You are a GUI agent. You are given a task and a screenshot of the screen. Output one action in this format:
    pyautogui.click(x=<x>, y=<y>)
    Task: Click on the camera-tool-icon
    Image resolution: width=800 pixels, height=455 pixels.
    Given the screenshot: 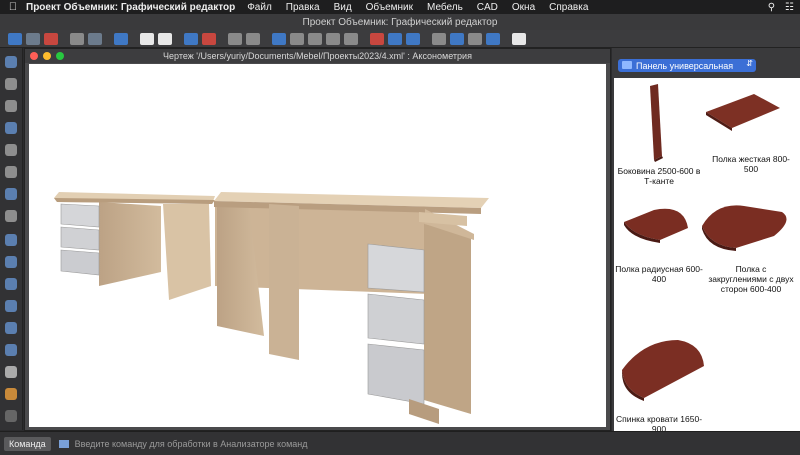 What is the action you would take?
    pyautogui.click(x=11, y=372)
    